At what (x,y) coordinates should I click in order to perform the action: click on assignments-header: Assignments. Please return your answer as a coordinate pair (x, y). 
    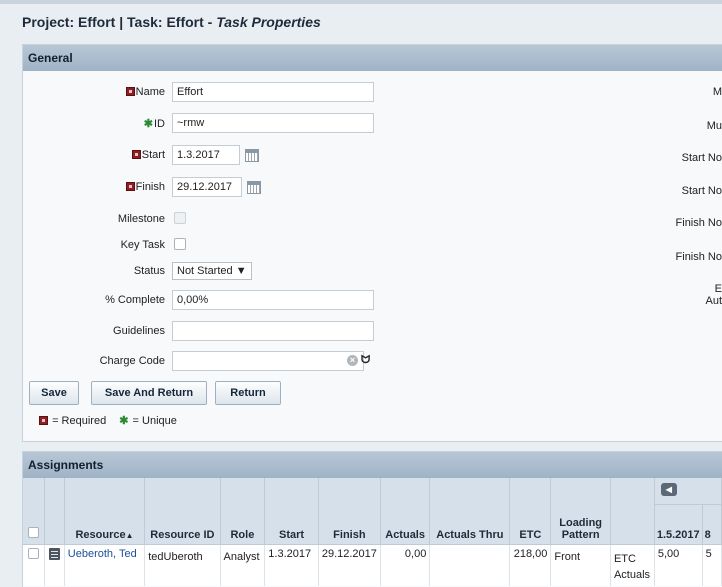
    Looking at the image, I should click on (372, 465).